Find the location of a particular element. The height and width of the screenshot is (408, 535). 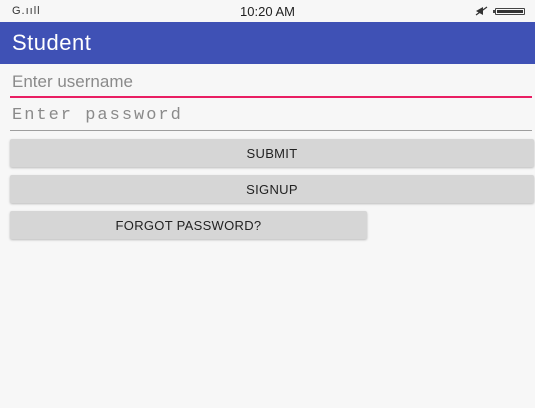

status-time: 10:20 AM is located at coordinates (267, 11).